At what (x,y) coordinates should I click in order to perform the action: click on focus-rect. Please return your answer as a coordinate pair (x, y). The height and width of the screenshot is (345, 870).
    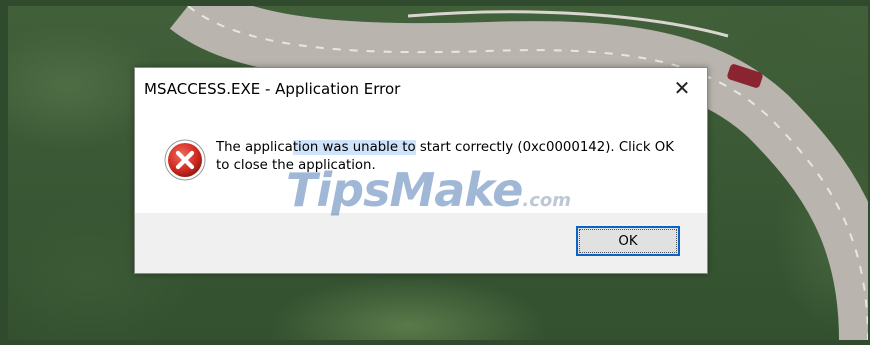
    Looking at the image, I should click on (628, 241).